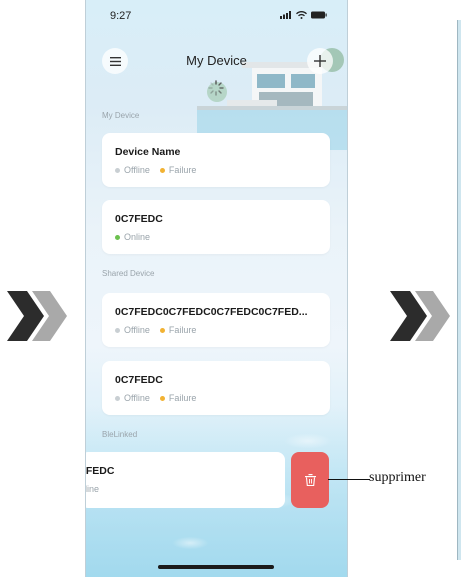  I want to click on callout-label: supprimer, so click(397, 477).